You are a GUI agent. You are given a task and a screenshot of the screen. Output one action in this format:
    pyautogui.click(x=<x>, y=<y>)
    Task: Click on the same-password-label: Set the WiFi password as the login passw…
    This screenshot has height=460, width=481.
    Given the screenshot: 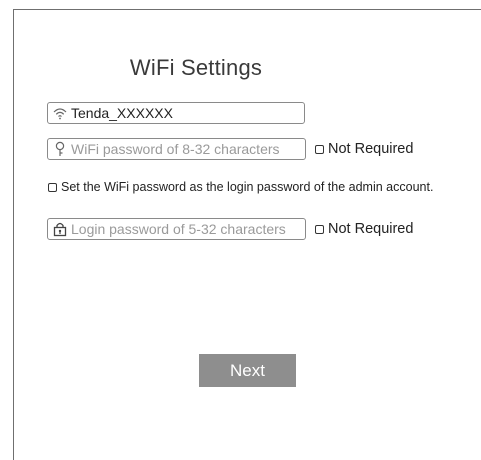 What is the action you would take?
    pyautogui.click(x=247, y=187)
    